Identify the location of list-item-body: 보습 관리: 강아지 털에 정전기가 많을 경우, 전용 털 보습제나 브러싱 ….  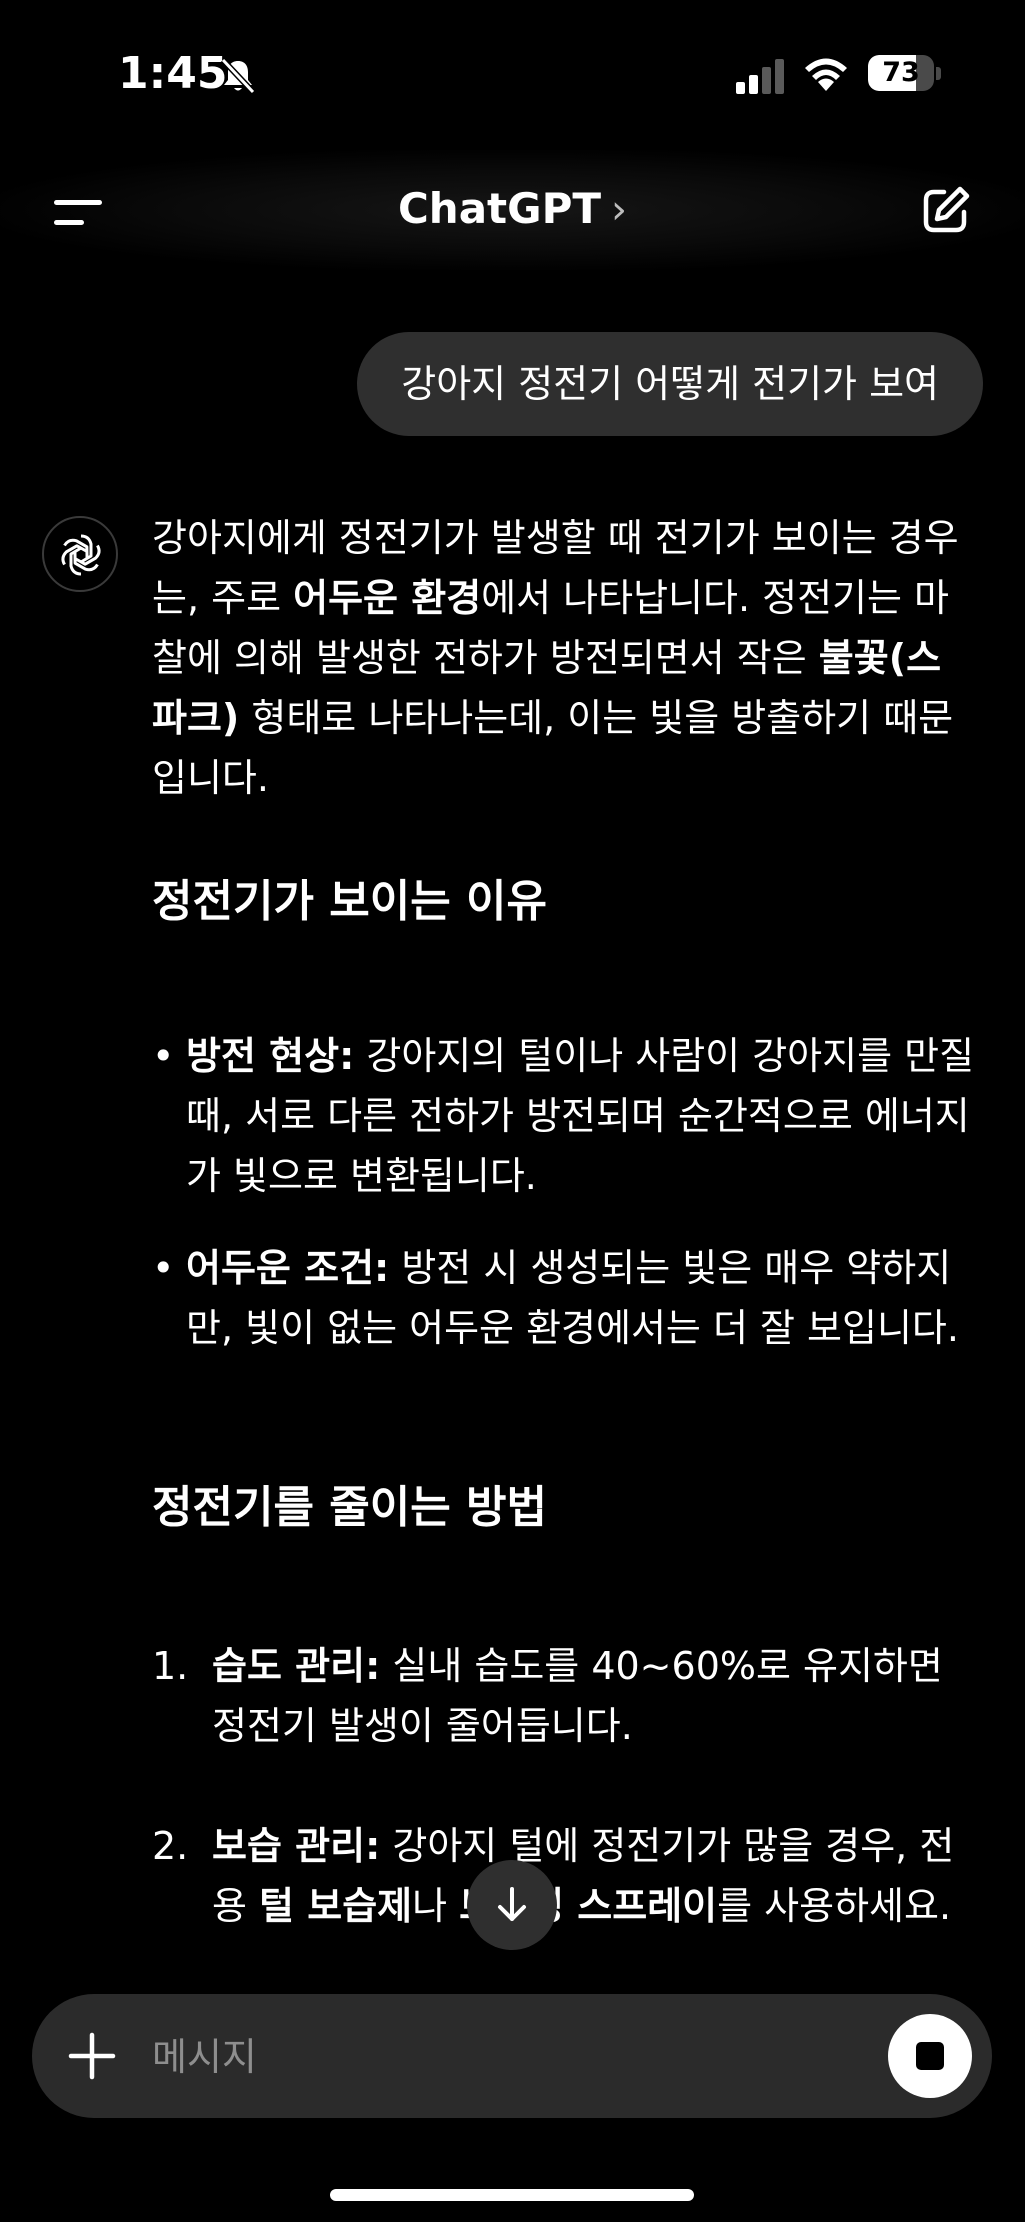
(594, 1876).